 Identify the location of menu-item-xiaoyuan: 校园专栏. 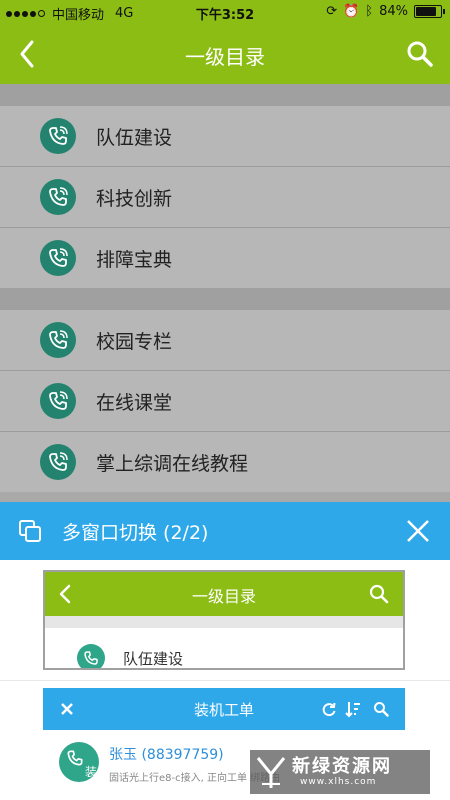
(225, 340).